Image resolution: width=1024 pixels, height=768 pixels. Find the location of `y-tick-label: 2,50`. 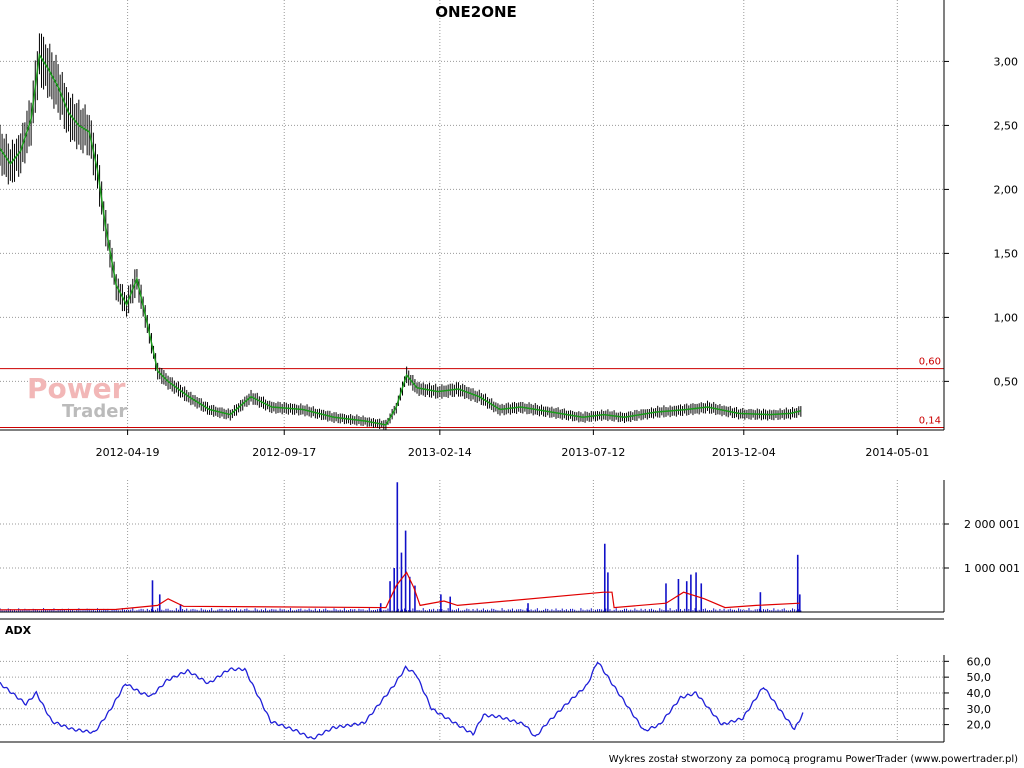

y-tick-label: 2,50 is located at coordinates (1006, 125).